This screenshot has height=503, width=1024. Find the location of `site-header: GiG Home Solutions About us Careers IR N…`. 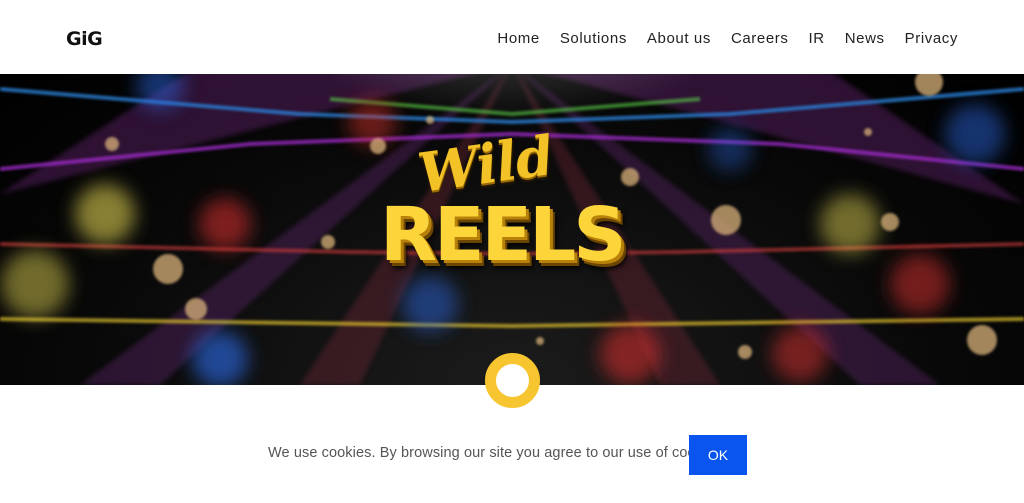

site-header: GiG Home Solutions About us Careers IR N… is located at coordinates (512, 37).